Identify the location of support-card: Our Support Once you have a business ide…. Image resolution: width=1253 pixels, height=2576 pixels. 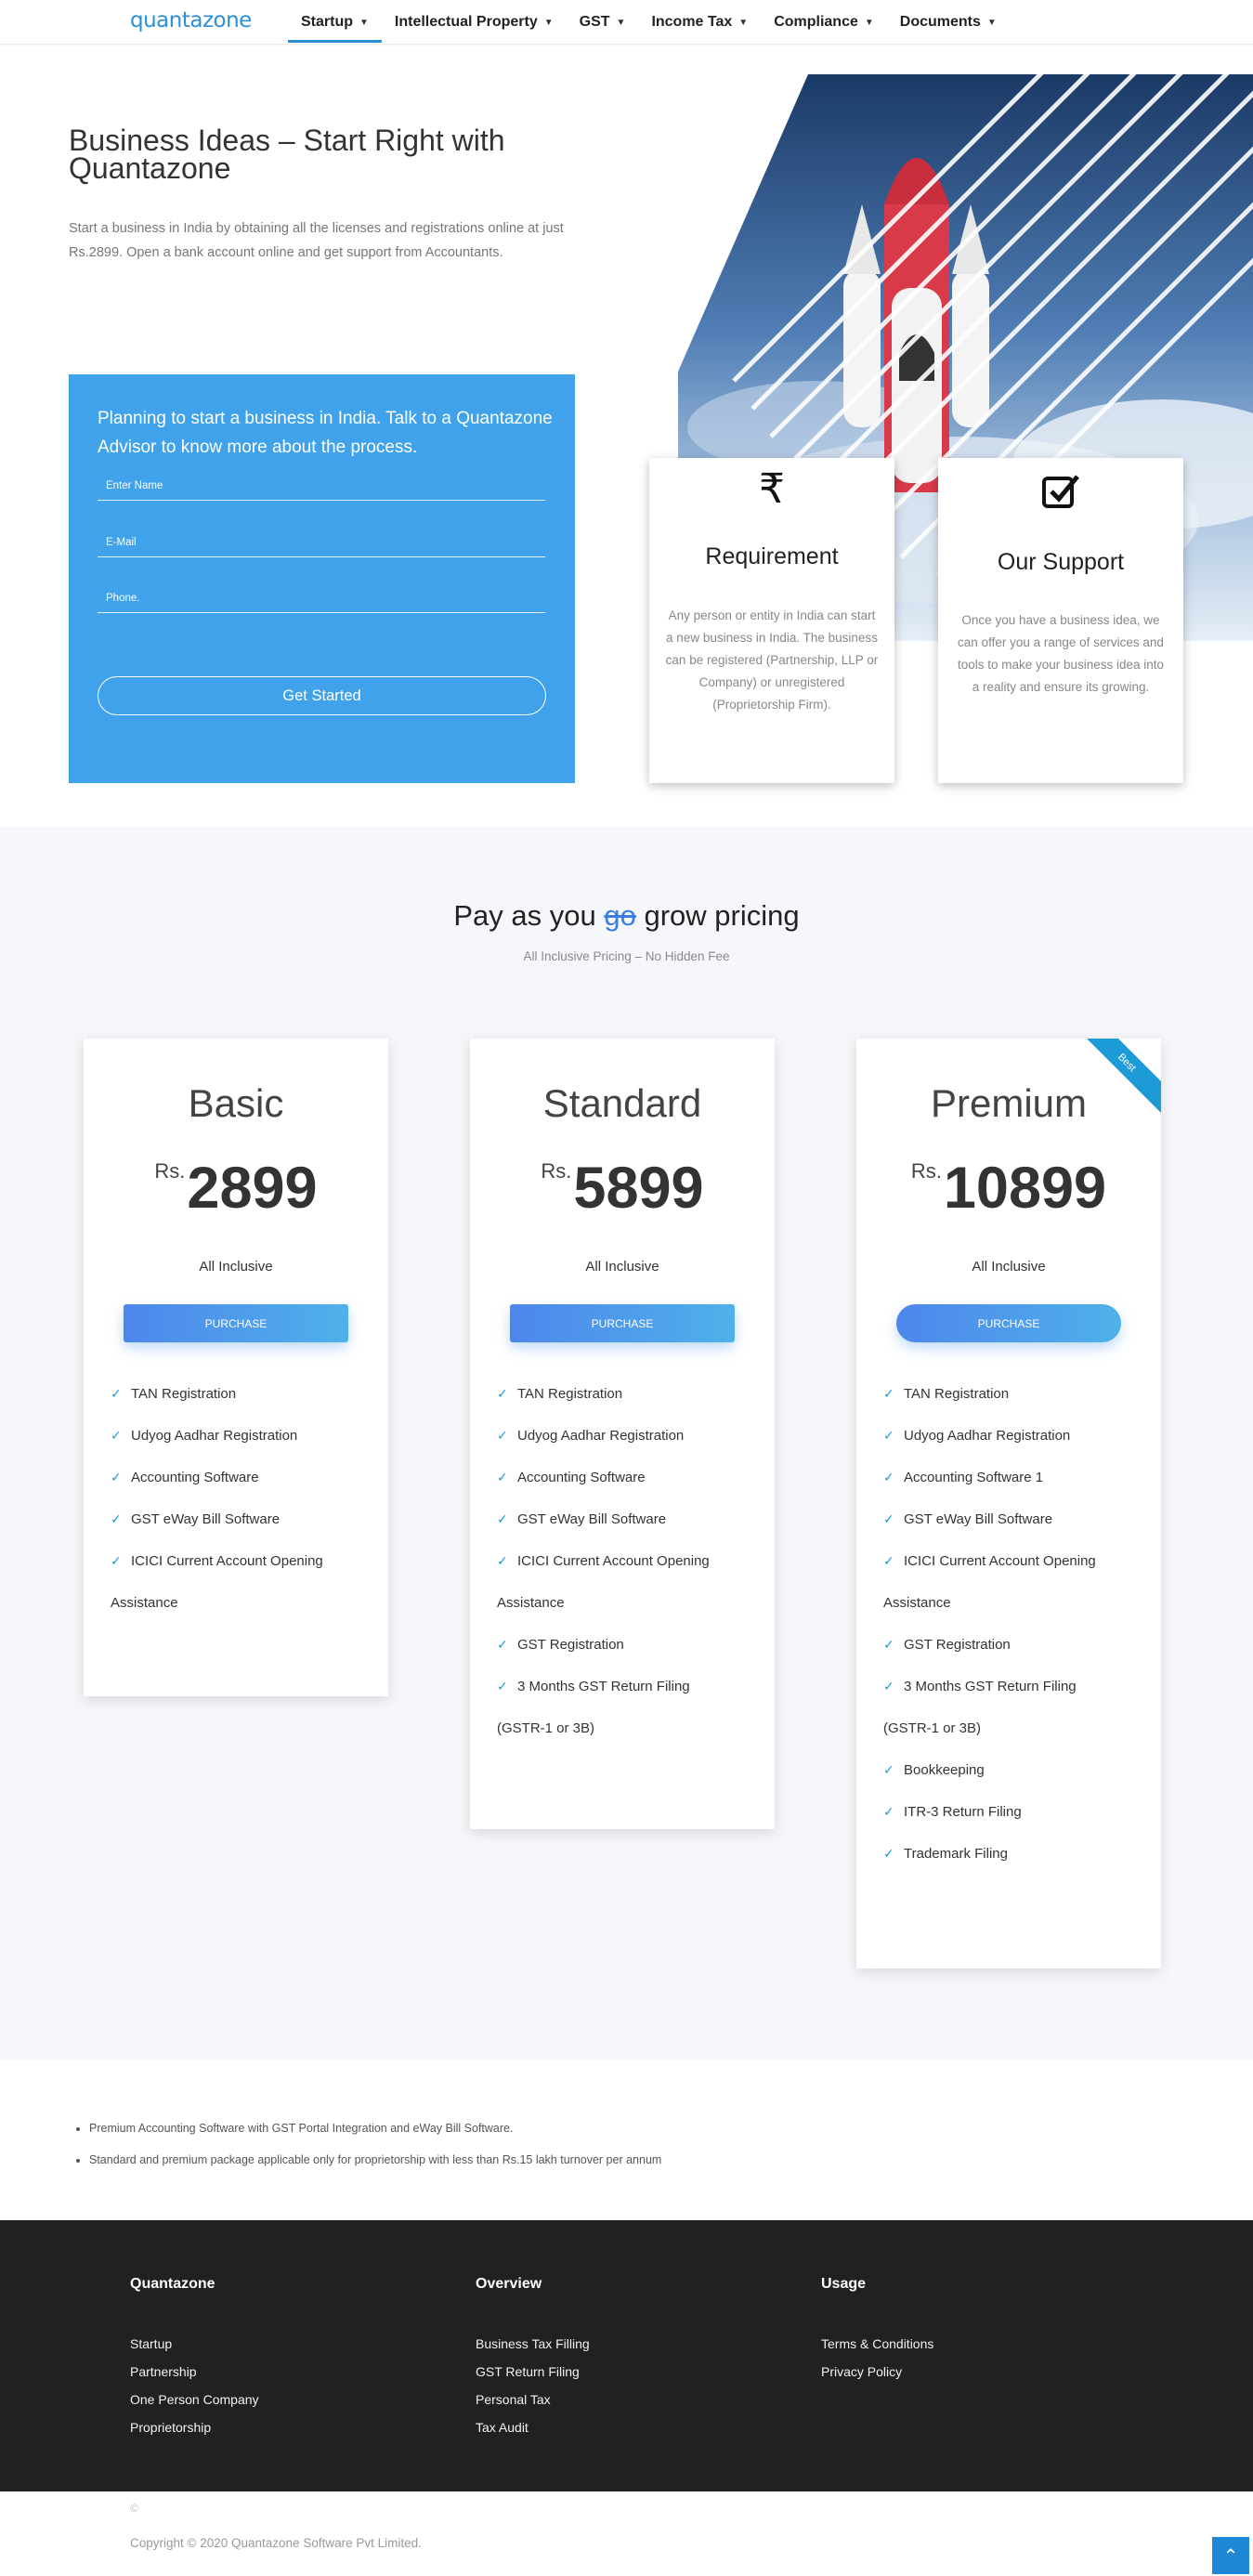
(1060, 621).